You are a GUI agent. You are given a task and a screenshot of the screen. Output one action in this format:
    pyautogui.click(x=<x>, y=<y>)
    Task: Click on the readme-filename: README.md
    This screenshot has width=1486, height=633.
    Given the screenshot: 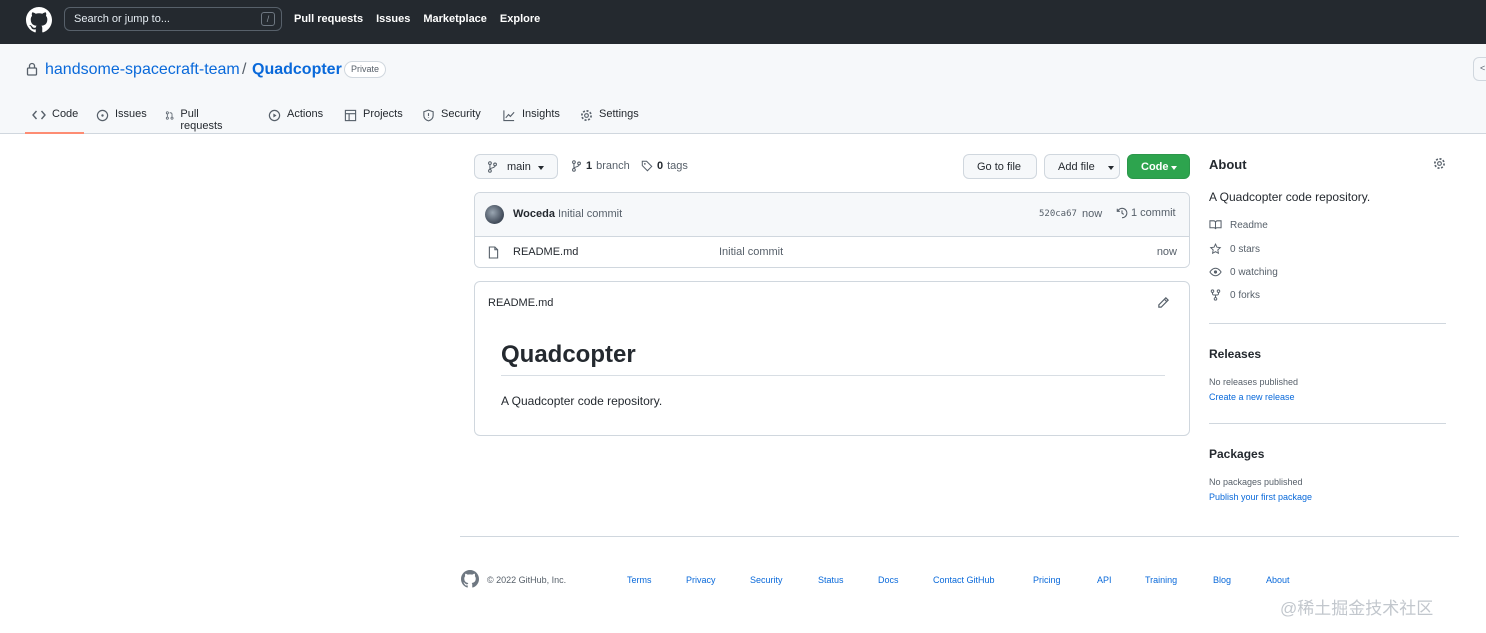 What is the action you would take?
    pyautogui.click(x=520, y=303)
    